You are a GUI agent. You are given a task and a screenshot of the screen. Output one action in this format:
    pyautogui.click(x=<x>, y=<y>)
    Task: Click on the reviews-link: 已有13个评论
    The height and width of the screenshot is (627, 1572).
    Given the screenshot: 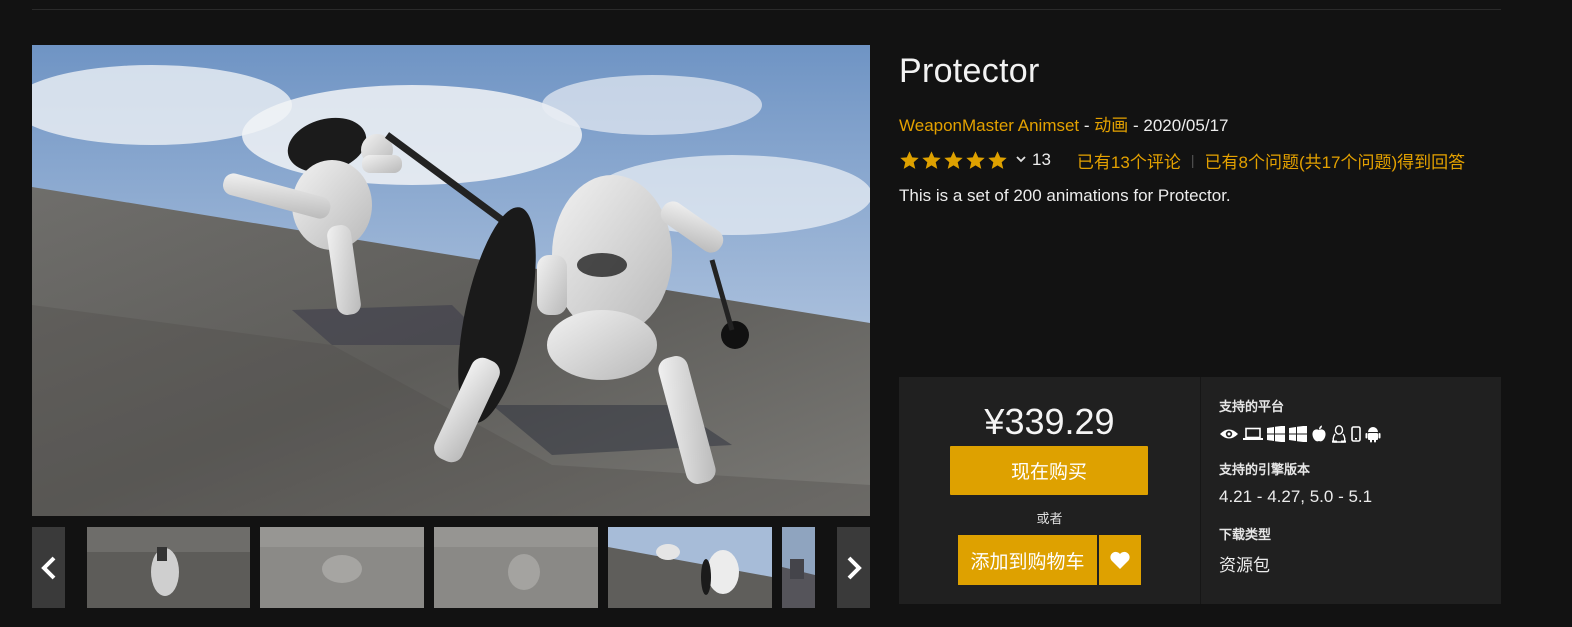 What is the action you would take?
    pyautogui.click(x=1129, y=160)
    